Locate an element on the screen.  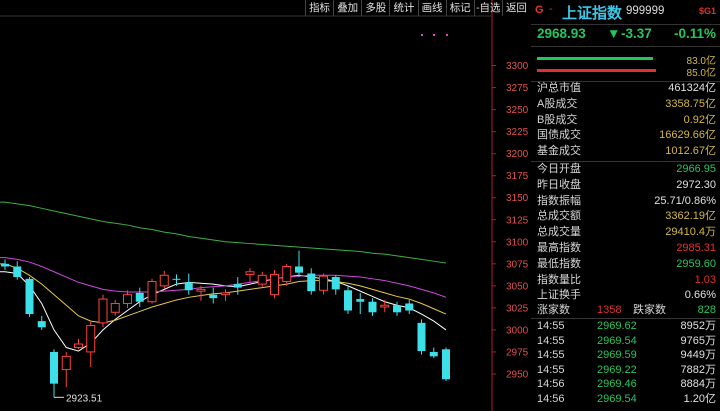
stat-row: 昨日收盘 2972.30 is located at coordinates (625, 186).